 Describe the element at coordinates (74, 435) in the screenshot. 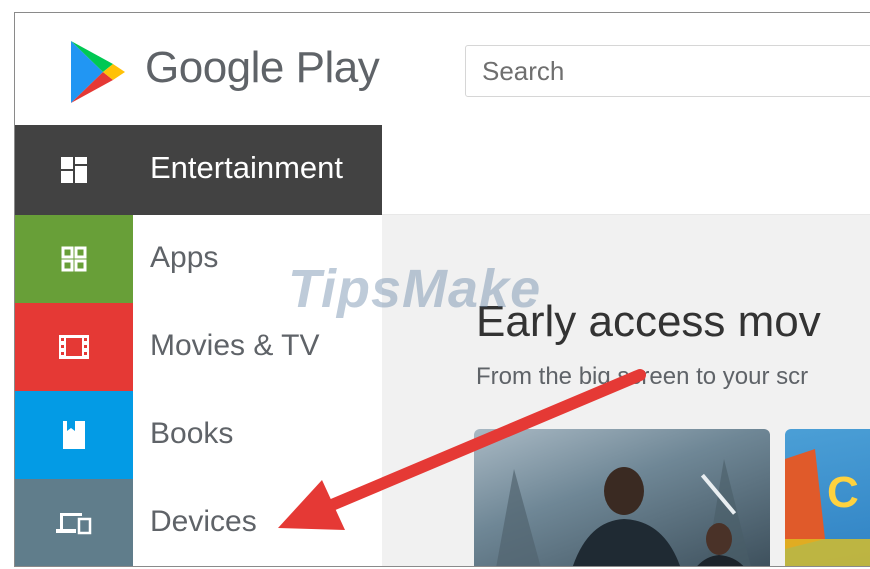

I see `book-icon` at that location.